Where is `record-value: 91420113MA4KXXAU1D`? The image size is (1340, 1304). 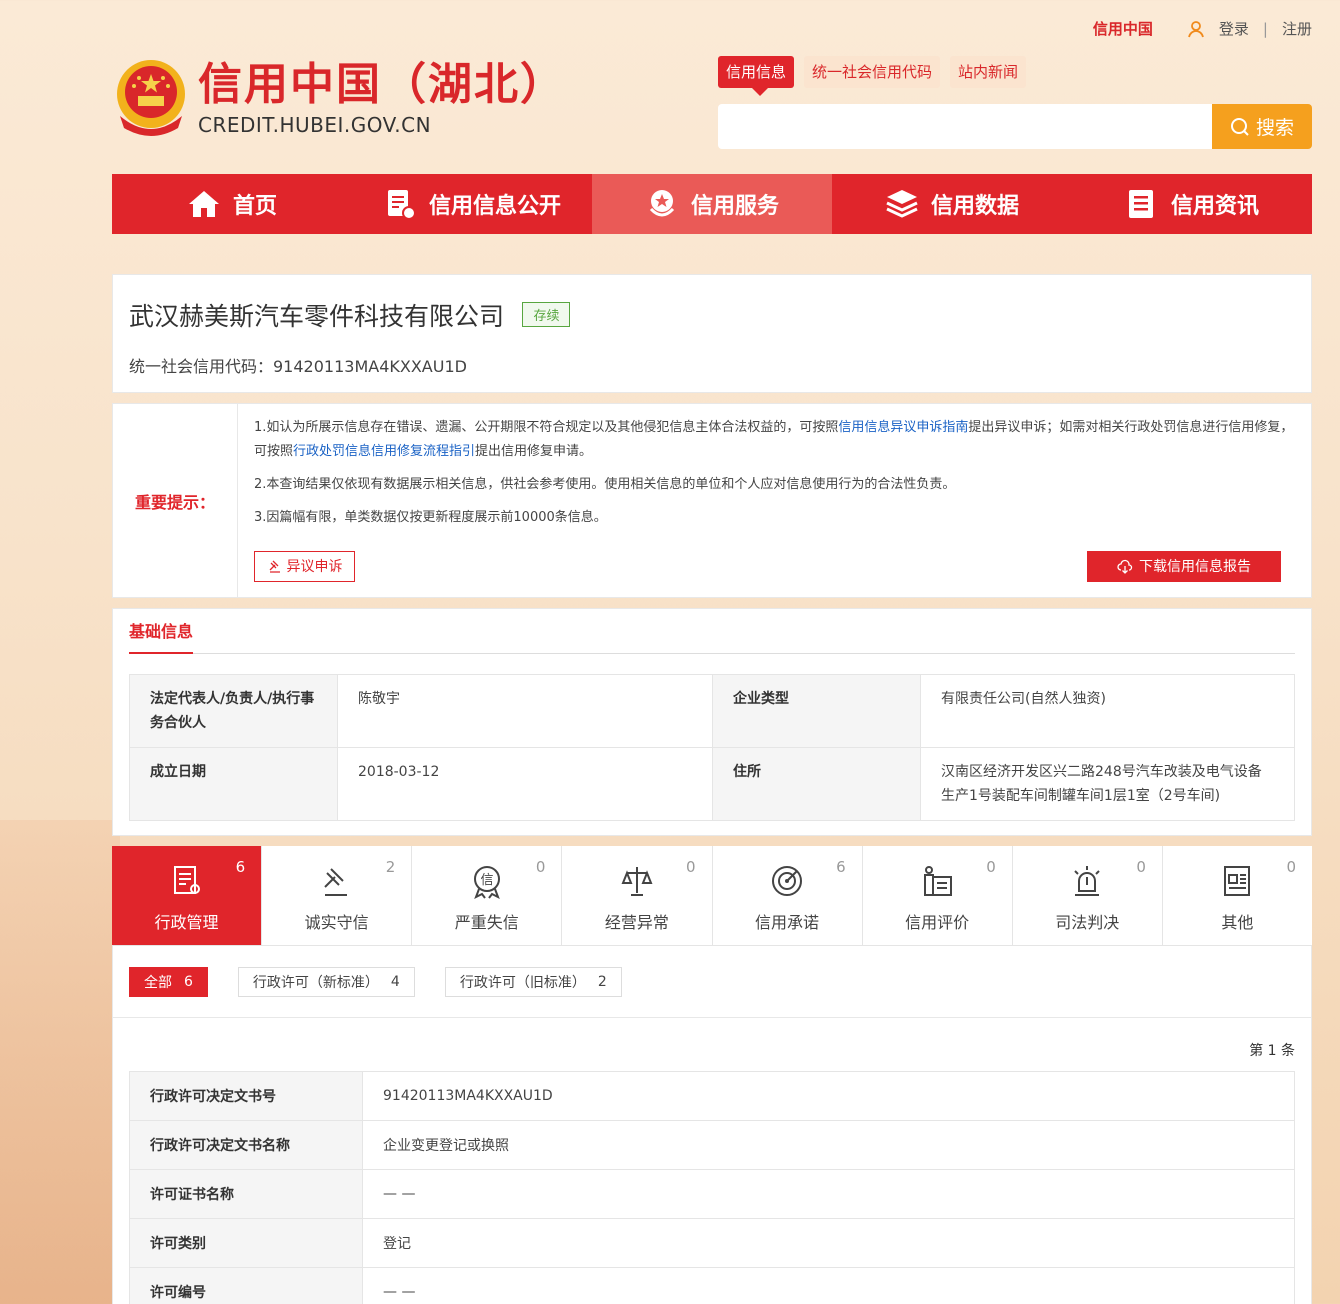
record-value: 91420113MA4KXXAU1D is located at coordinates (828, 1096).